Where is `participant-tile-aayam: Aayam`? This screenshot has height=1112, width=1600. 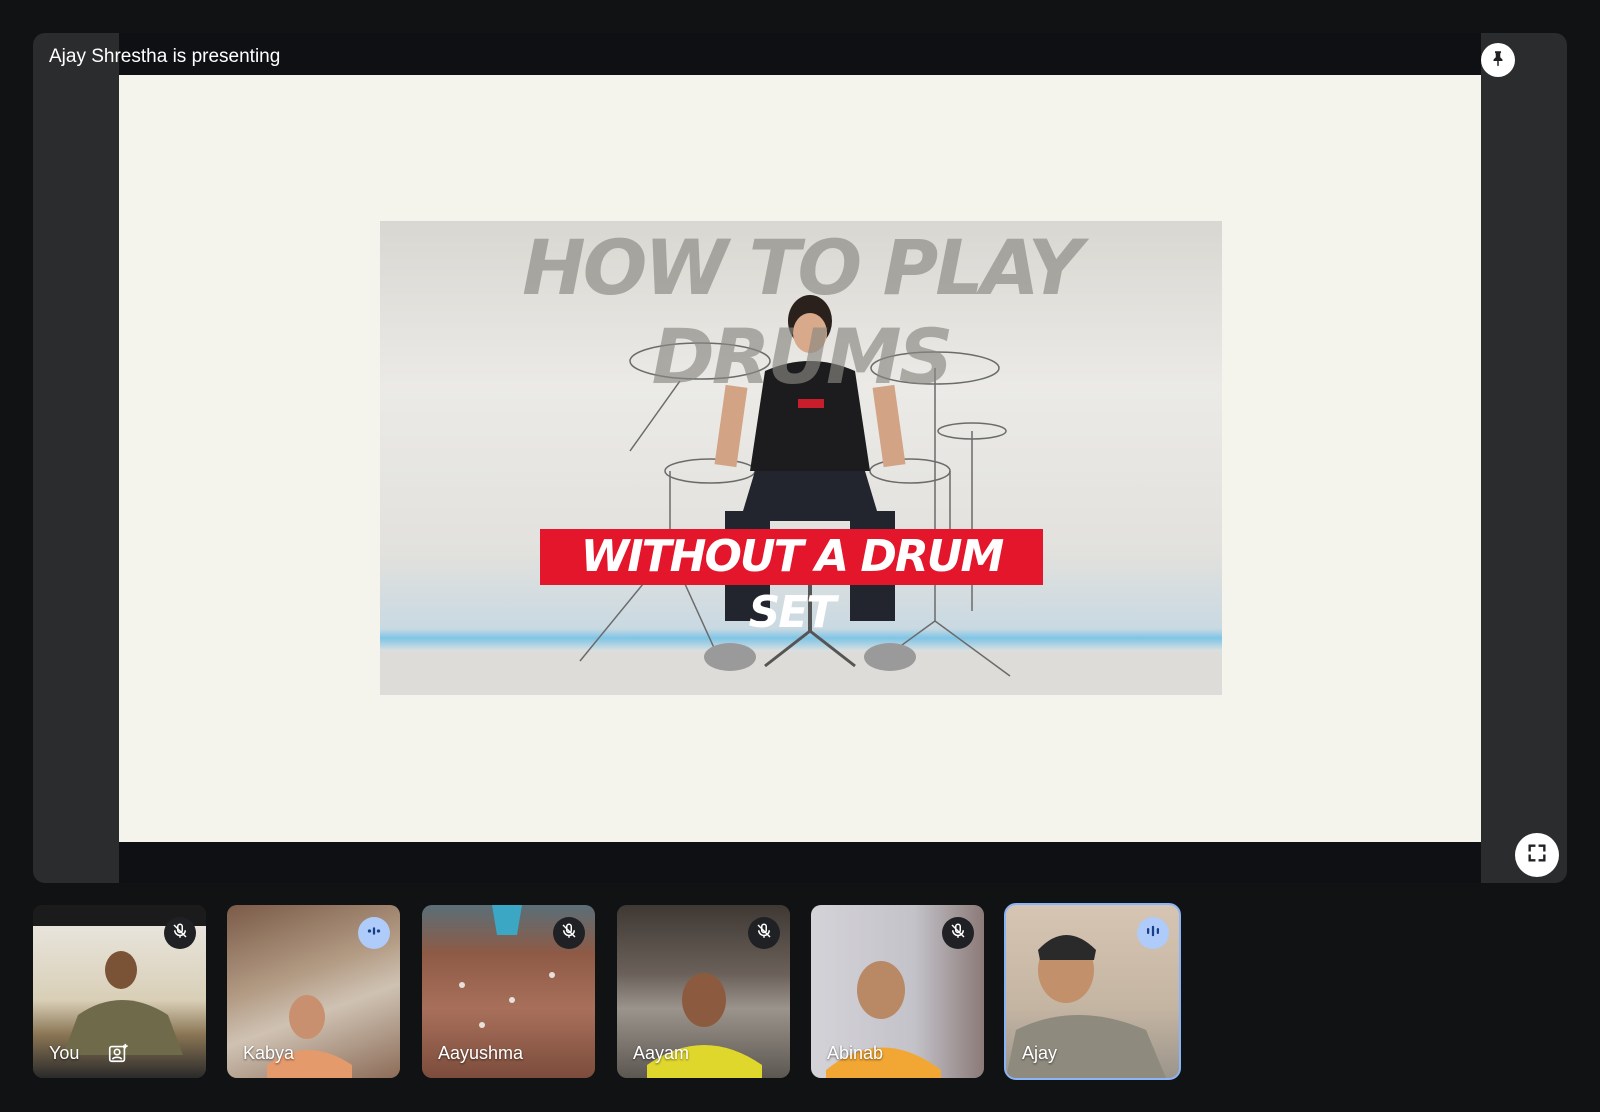 participant-tile-aayam: Aayam is located at coordinates (703, 991).